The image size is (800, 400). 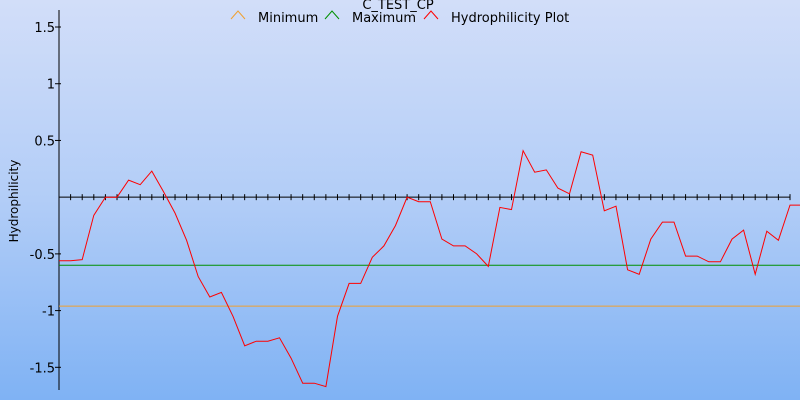 I want to click on minimum-legend-icon, so click(x=238, y=15).